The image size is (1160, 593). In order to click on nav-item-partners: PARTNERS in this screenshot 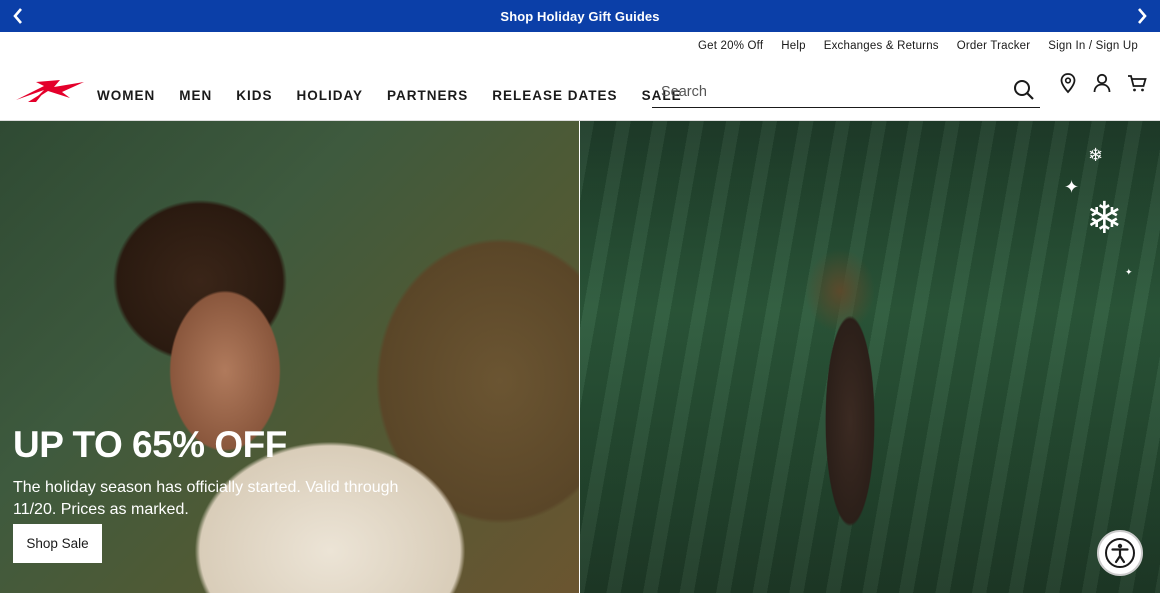, I will do `click(427, 95)`.